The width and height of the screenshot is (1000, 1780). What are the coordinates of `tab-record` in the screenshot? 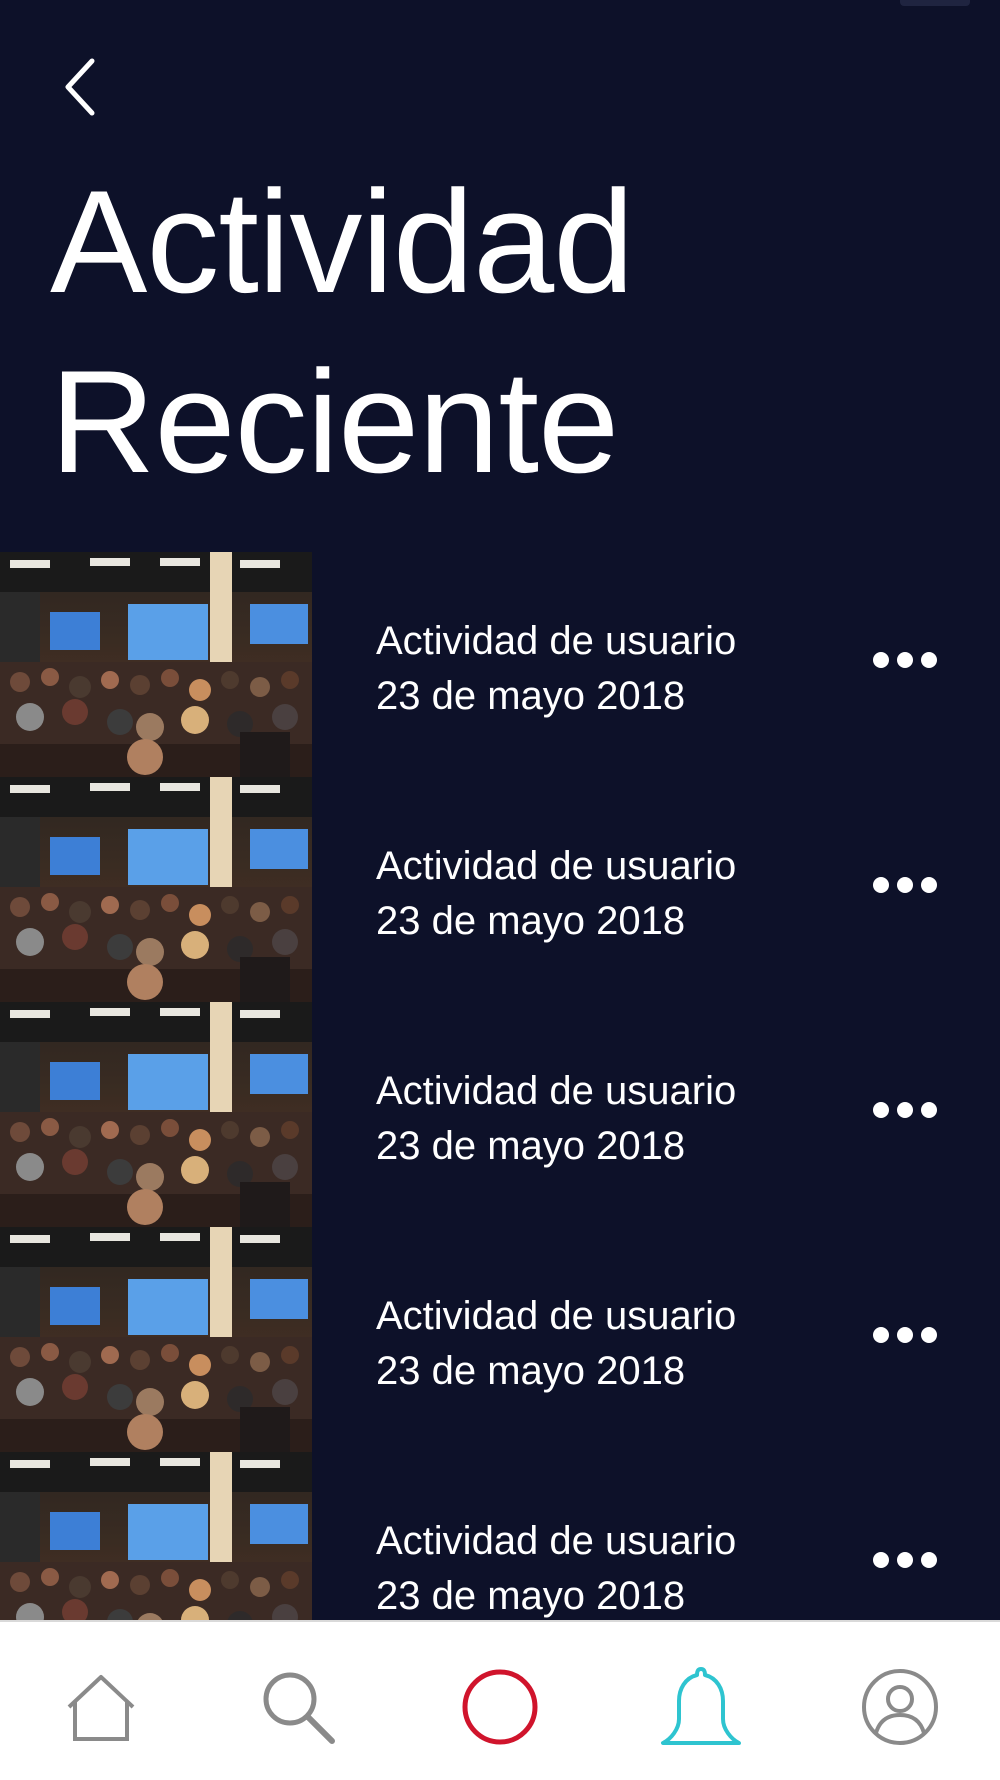 It's located at (500, 1707).